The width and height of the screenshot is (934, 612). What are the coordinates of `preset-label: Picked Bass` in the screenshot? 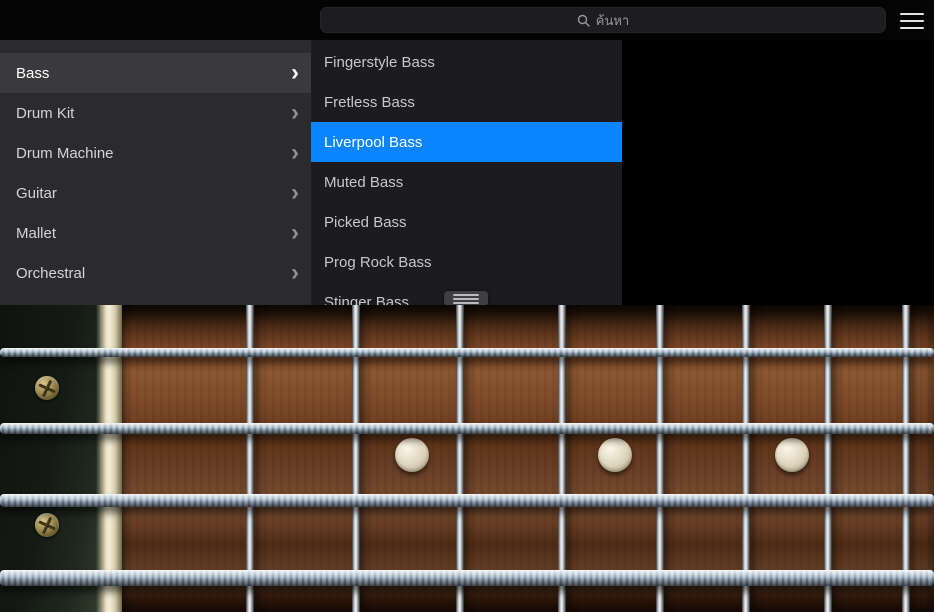 It's located at (365, 222).